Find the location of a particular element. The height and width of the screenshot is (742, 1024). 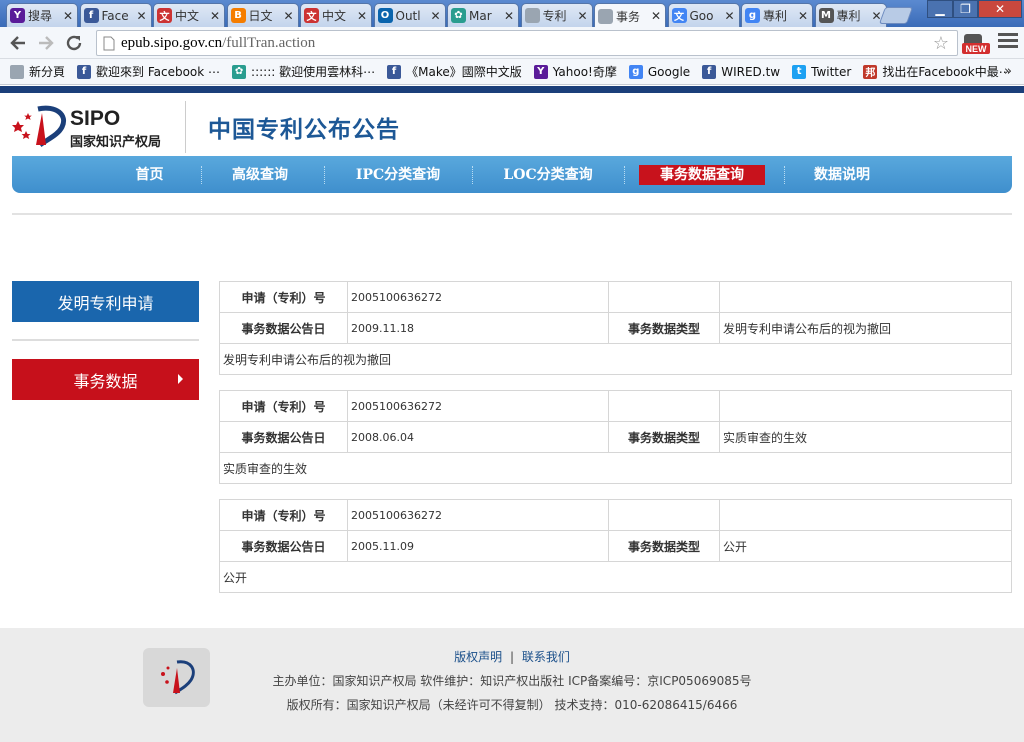

copyright-link: 版权声明 is located at coordinates (478, 657).